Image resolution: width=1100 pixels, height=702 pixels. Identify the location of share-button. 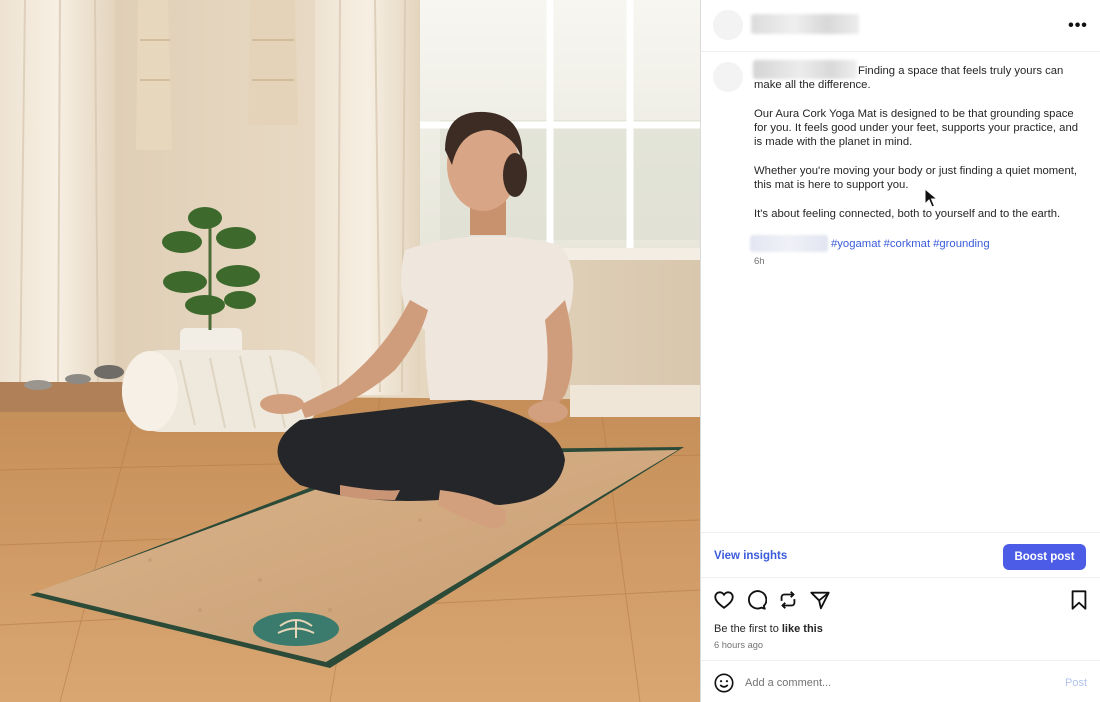
(820, 600).